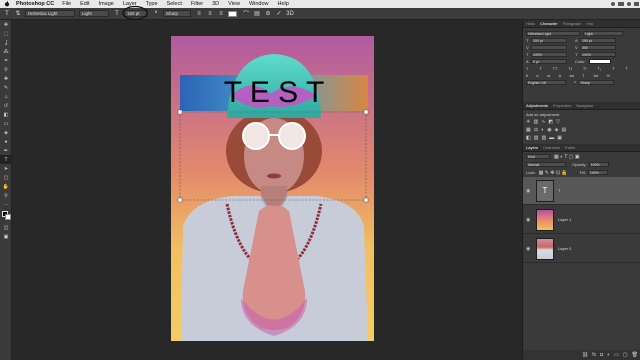 This screenshot has width=640, height=360. I want to click on ot-button-2: σ, so click(537, 75).